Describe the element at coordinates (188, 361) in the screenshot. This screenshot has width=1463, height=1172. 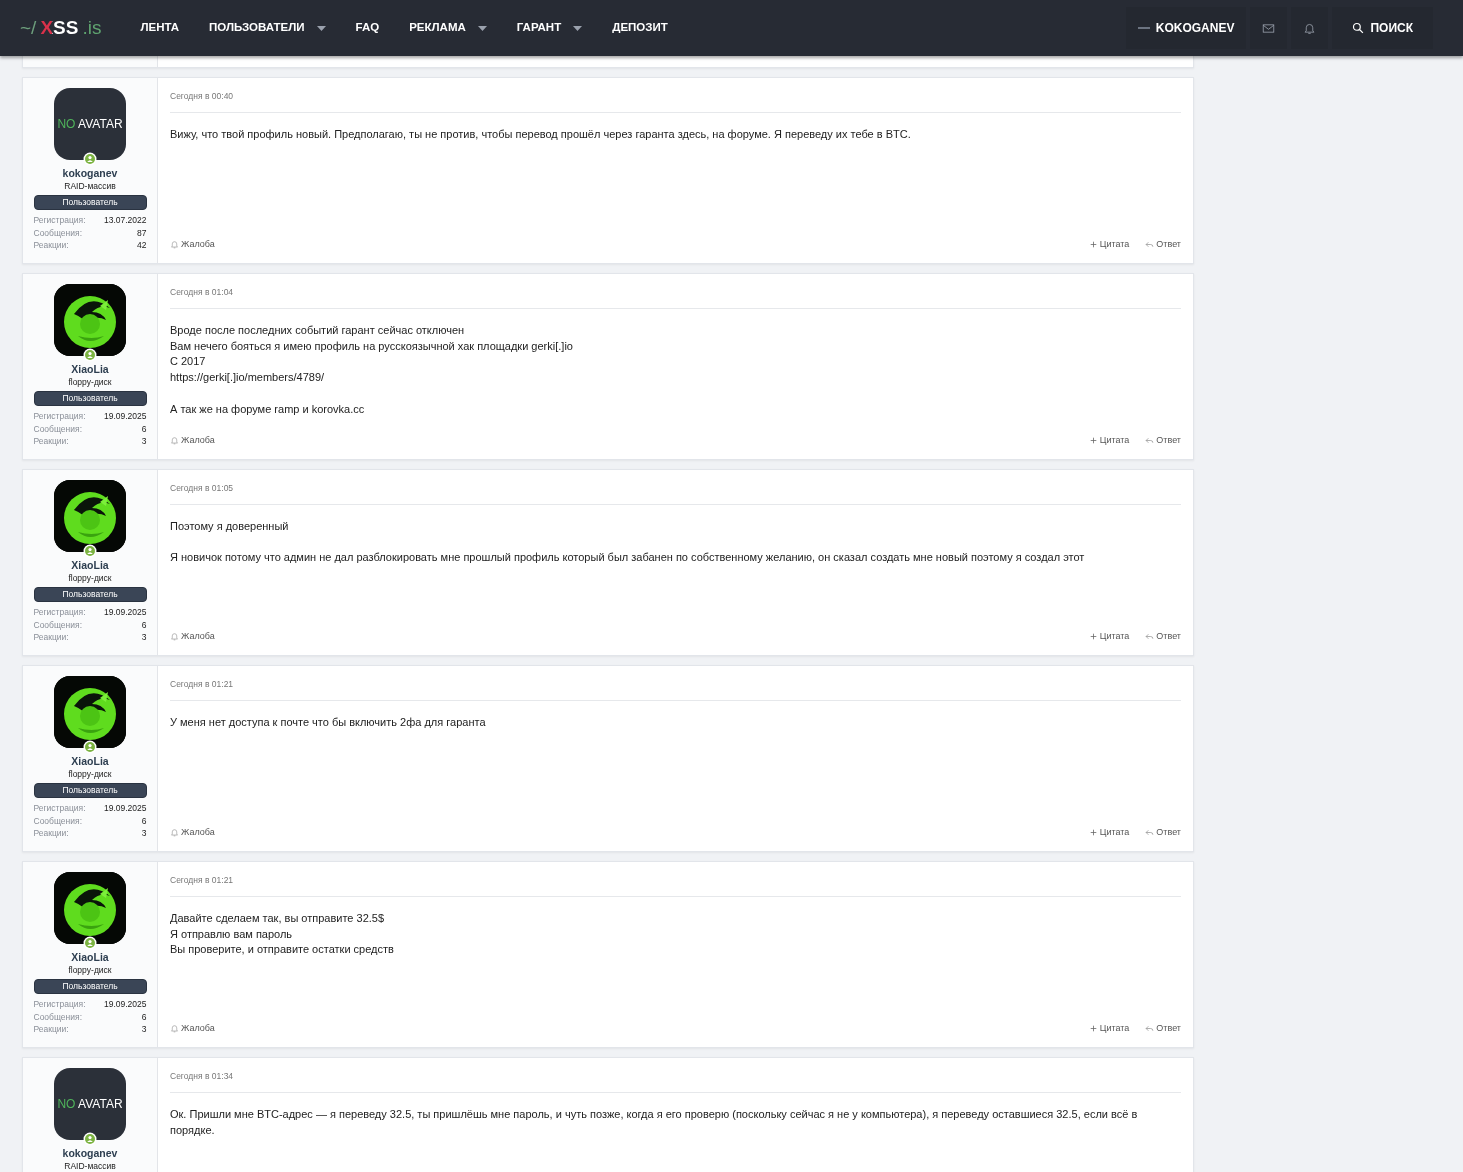
I see `post-text: С 2017` at that location.